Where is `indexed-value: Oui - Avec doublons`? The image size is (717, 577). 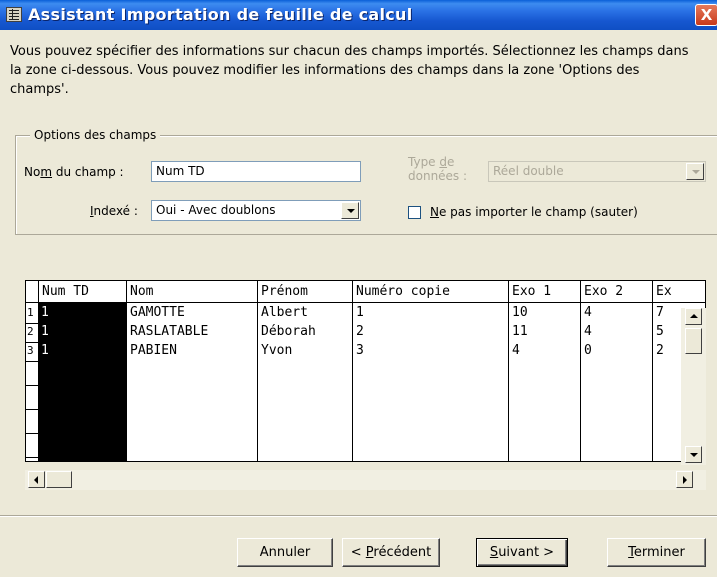 indexed-value: Oui - Avec doublons is located at coordinates (216, 210).